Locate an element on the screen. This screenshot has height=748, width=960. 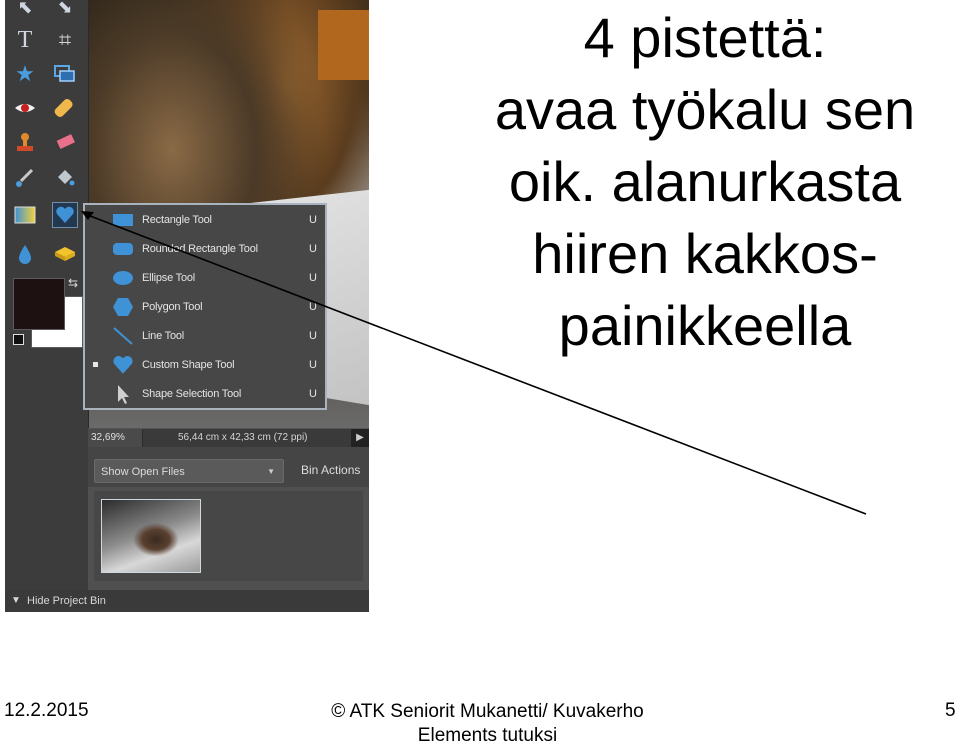
toolbox: ⬉ ⬊ T ⌗ ★ ⇆ is located at coordinates (47, 295).